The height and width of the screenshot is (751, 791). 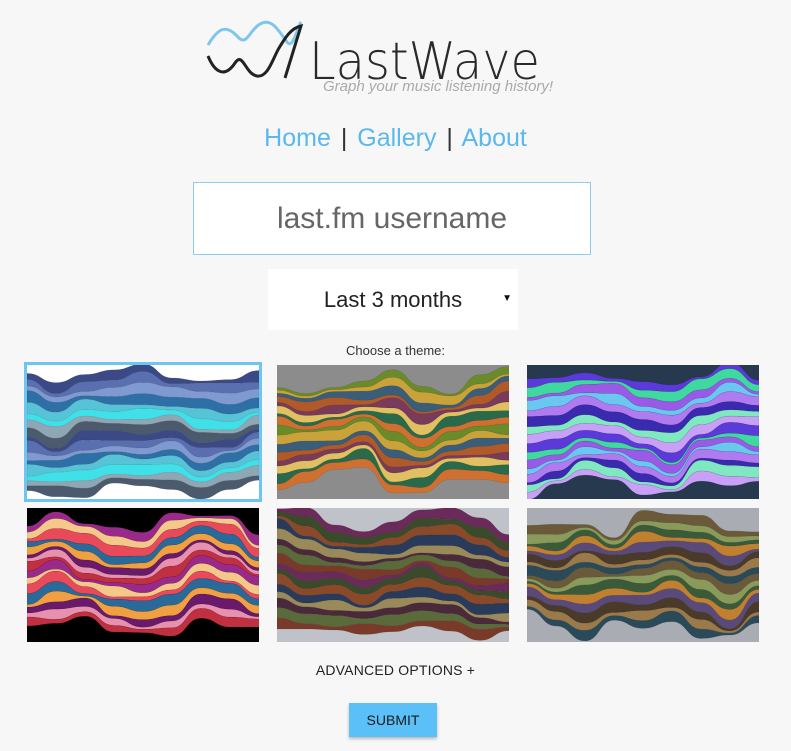 I want to click on submit-button: SUBMIT, so click(x=393, y=720).